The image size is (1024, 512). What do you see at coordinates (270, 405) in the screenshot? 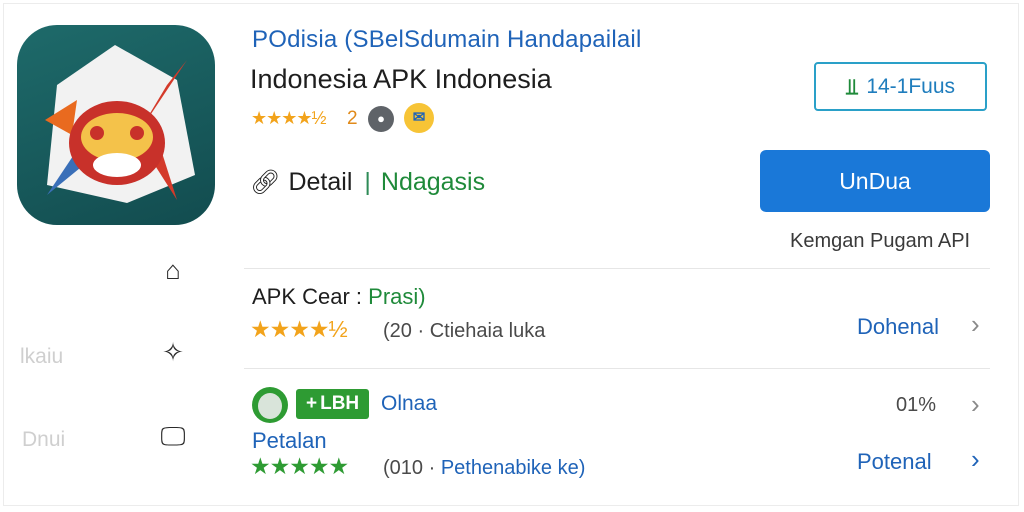
I see `avatar` at bounding box center [270, 405].